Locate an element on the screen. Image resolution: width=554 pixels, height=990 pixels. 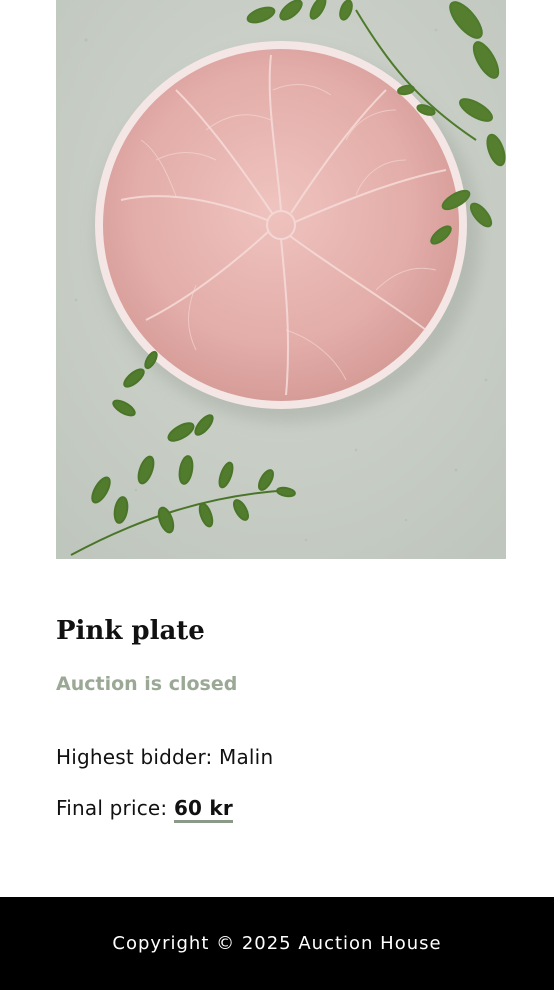
highest-bidder: Highest bidder: Malin is located at coordinates (164, 757).